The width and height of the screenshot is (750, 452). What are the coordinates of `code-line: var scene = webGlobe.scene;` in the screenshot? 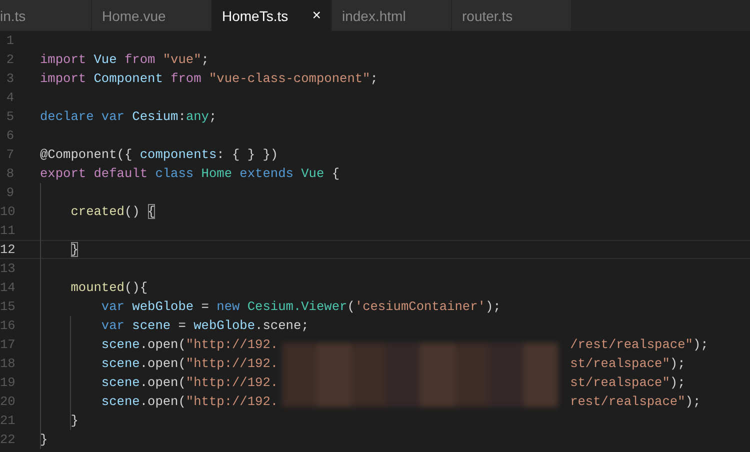 It's located at (204, 325).